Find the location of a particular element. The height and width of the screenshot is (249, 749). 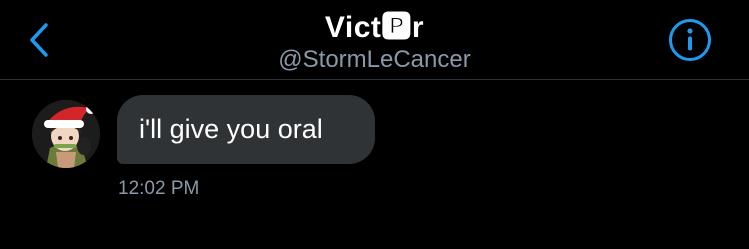

message-timestamp: 12:02 PM is located at coordinates (159, 188).